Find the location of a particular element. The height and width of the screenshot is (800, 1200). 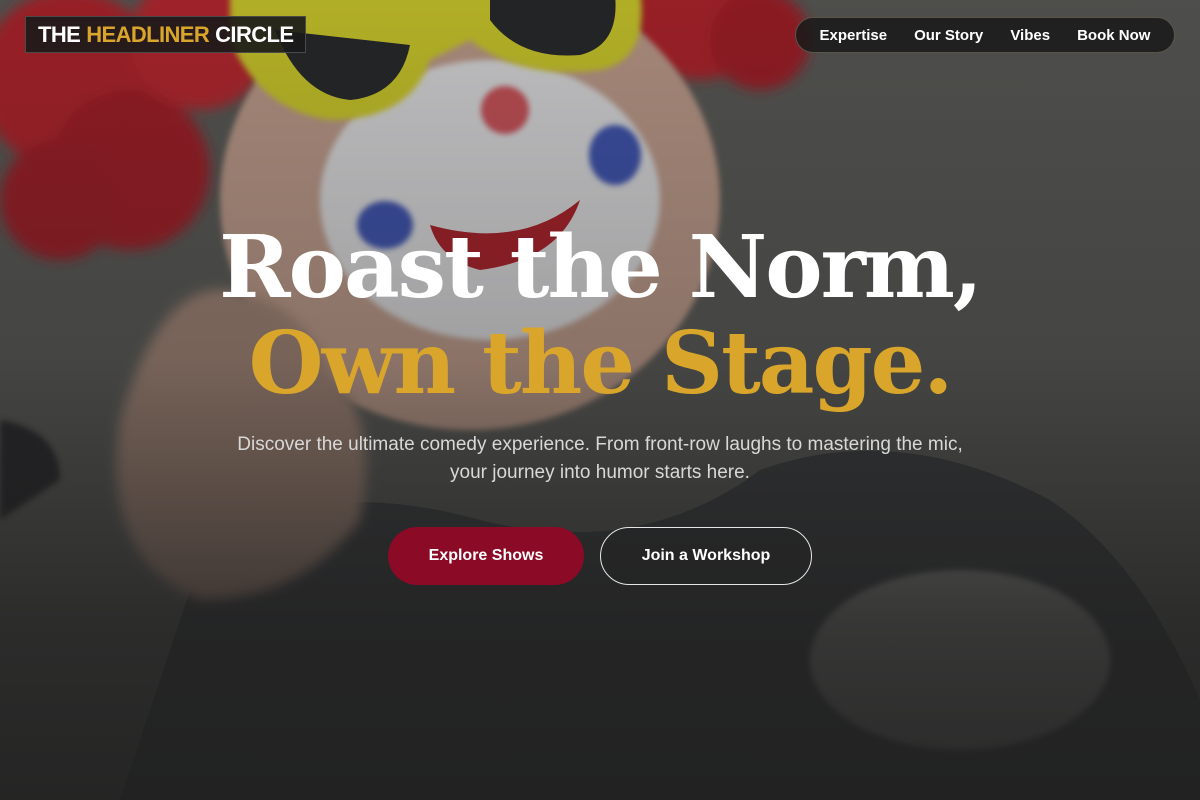

logo-text-circle: CIRCLE is located at coordinates (254, 34).